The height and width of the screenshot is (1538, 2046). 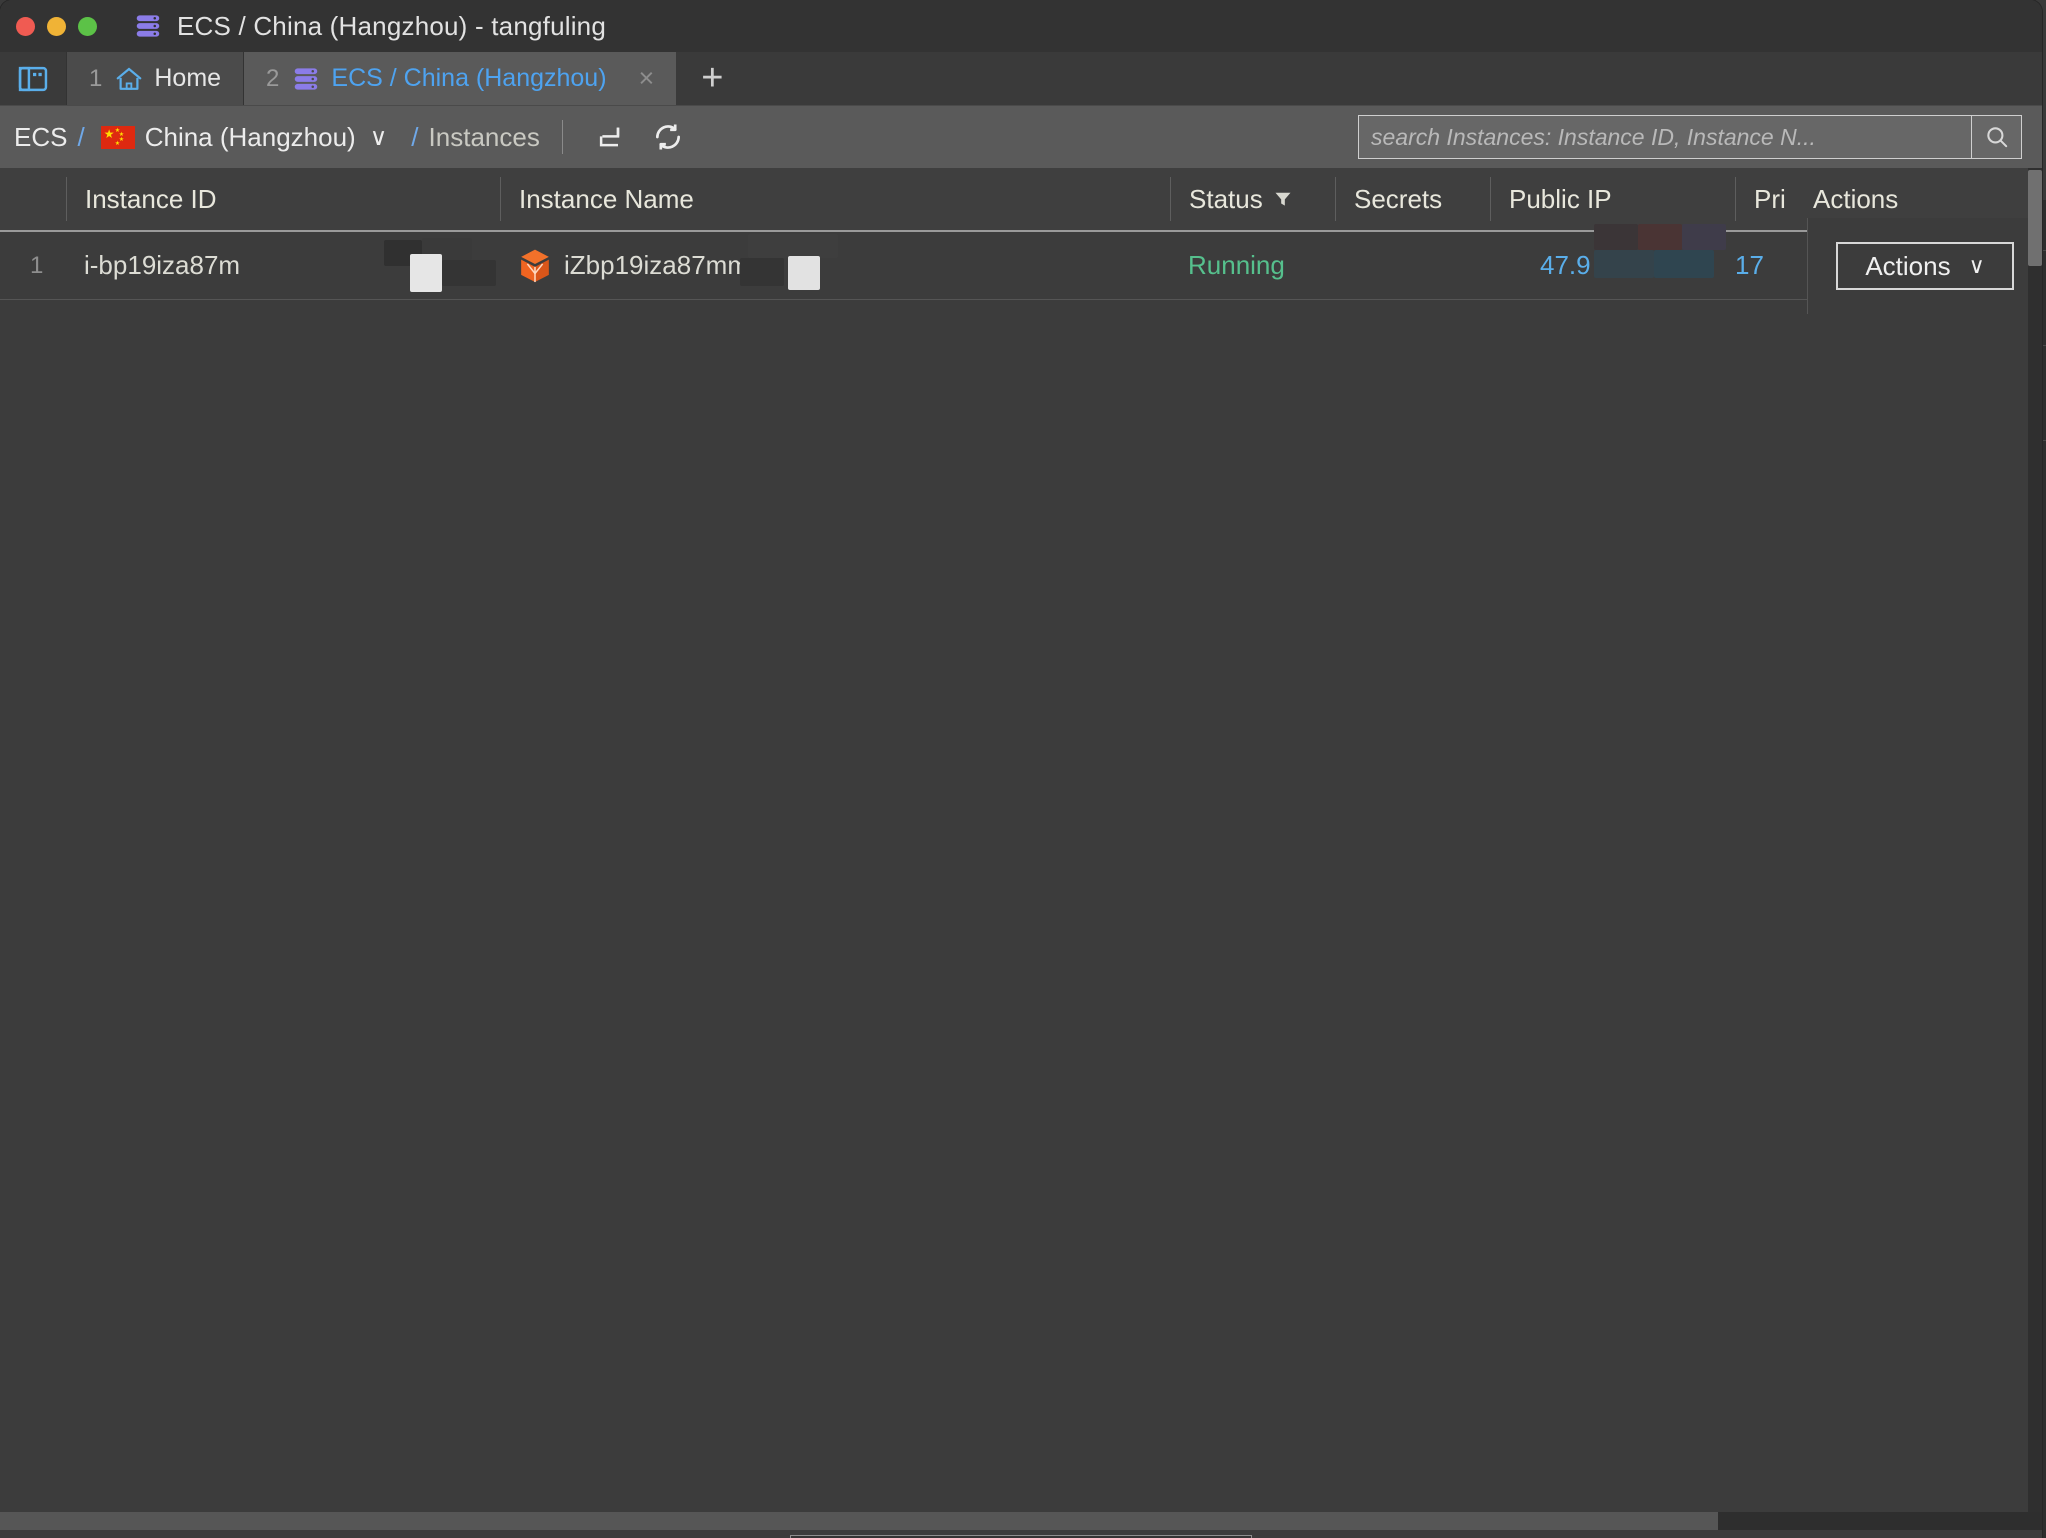 I want to click on vertical-scrollbar-thumb, so click(x=2035, y=218).